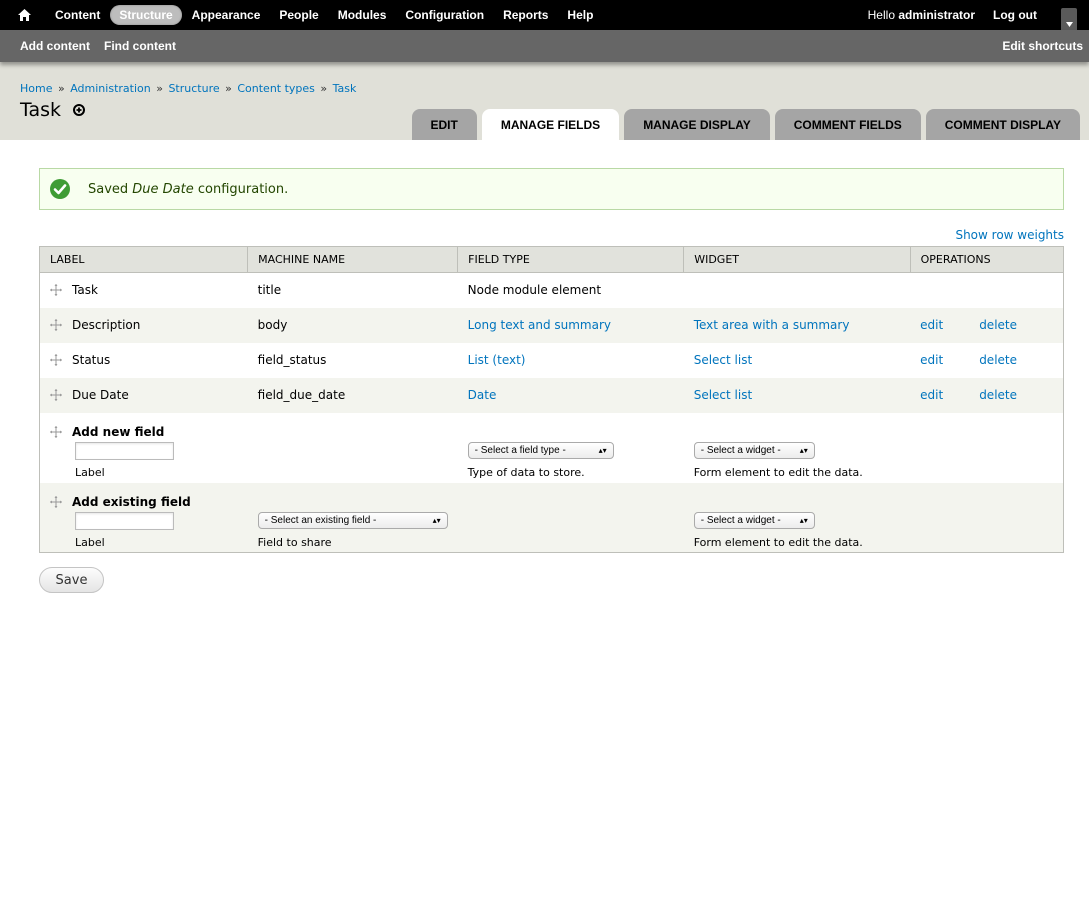 Image resolution: width=1089 pixels, height=900 pixels. I want to click on add-shortcut-icon, so click(79, 110).